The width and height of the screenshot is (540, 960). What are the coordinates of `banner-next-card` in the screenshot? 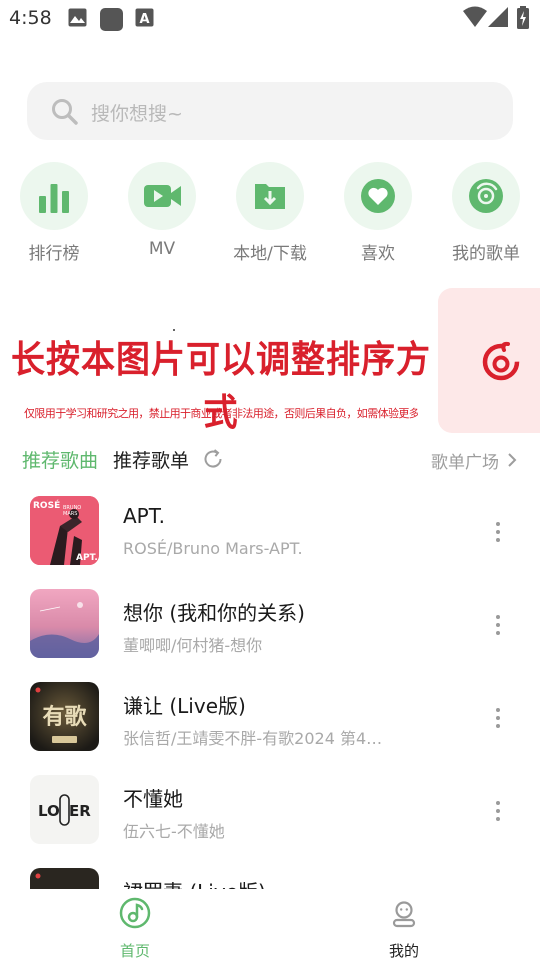 It's located at (489, 360).